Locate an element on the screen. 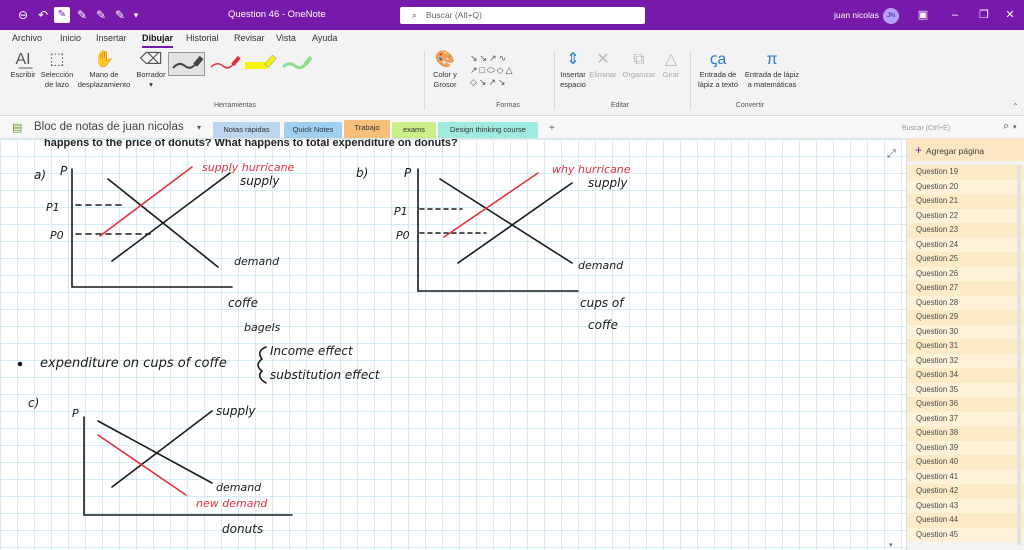 This screenshot has height=550, width=1024. page-item: Question 24 is located at coordinates (965, 244).